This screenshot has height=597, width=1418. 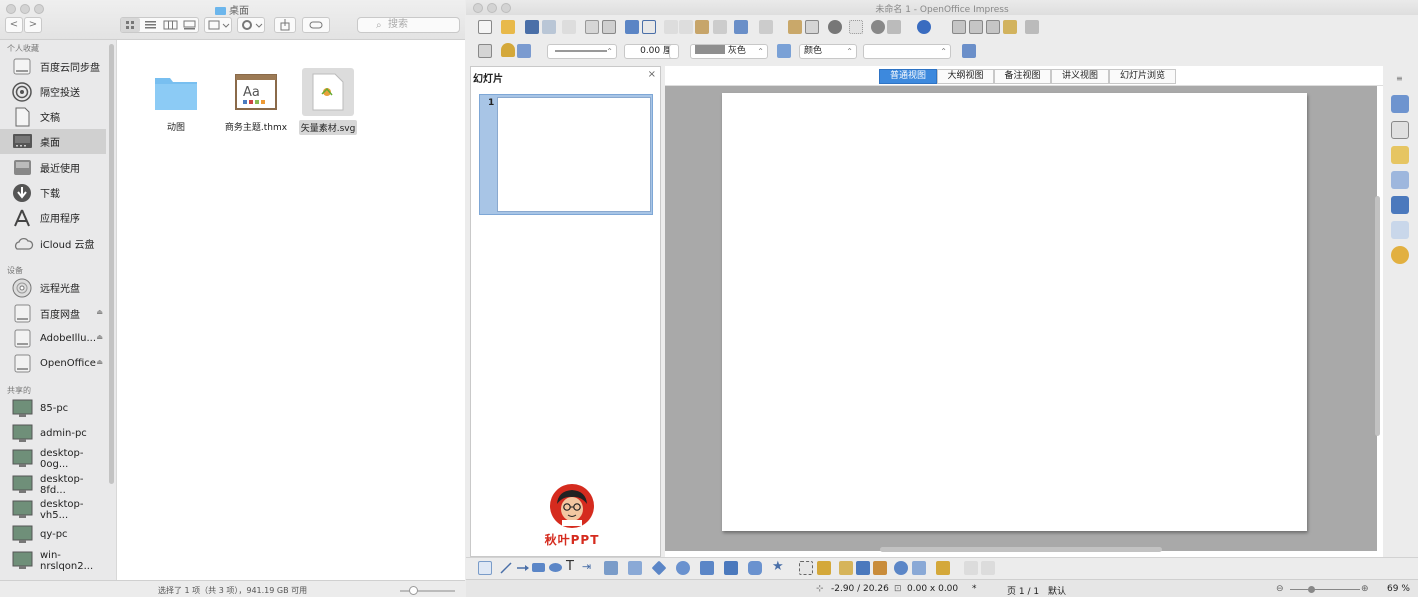 What do you see at coordinates (1325, 589) in the screenshot?
I see `zoom-slider` at bounding box center [1325, 589].